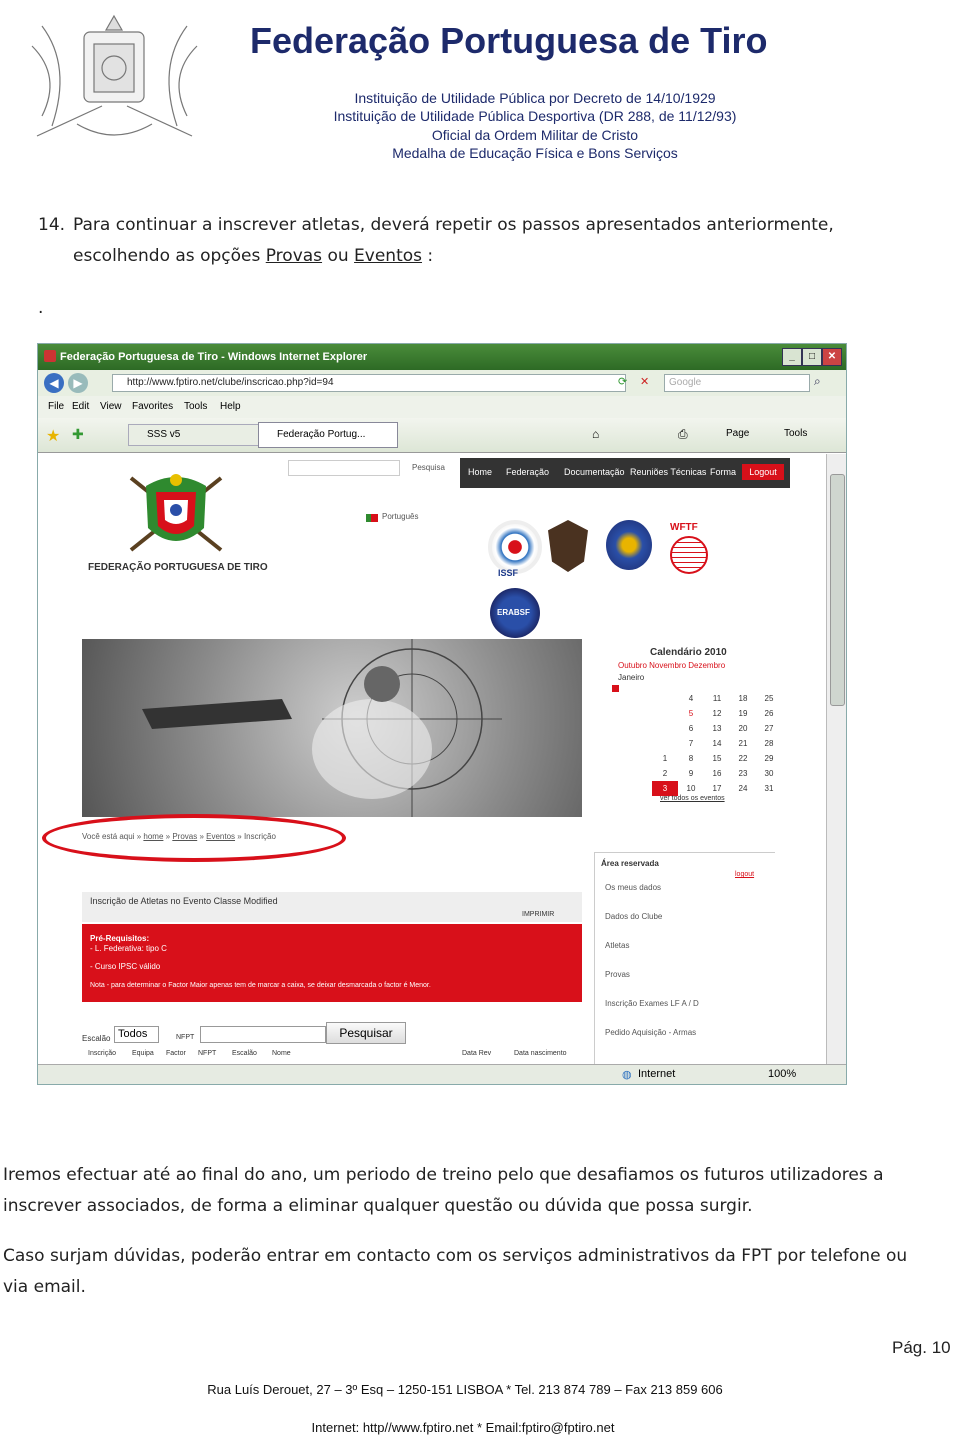 The image size is (960, 1438). I want to click on nfpt-label: NFPT, so click(185, 1037).